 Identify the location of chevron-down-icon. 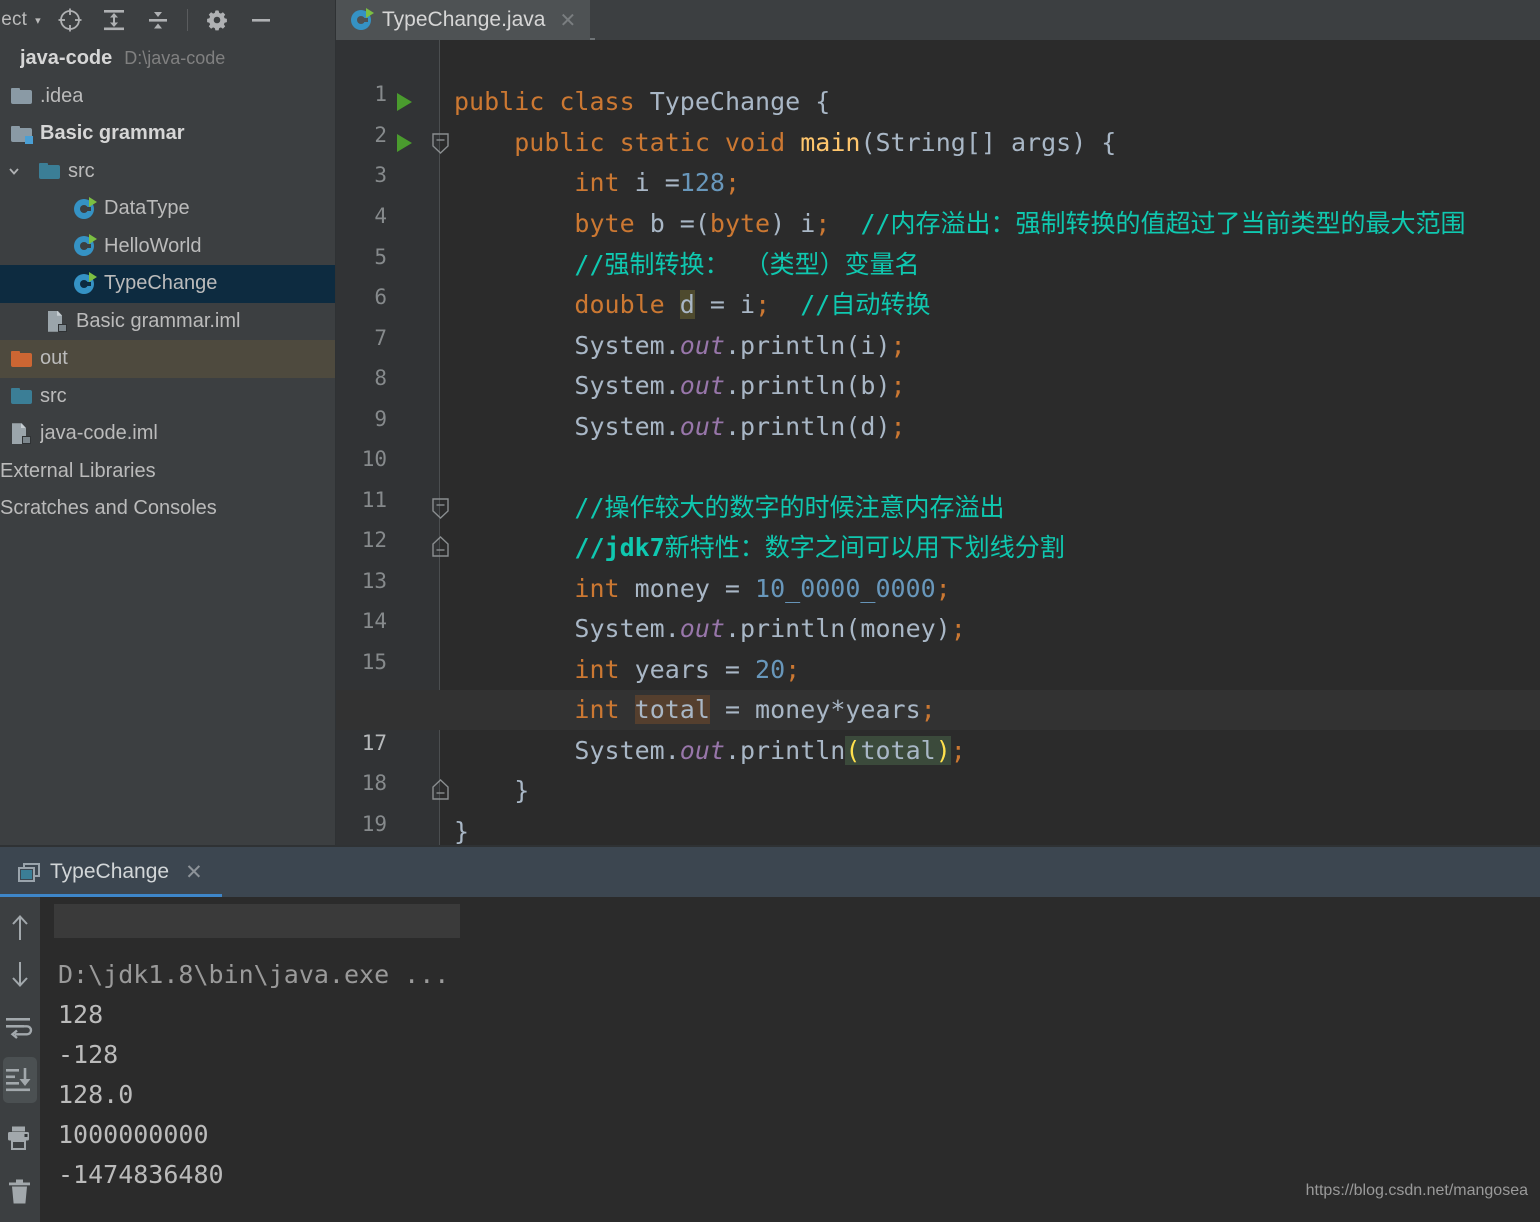
(14, 171).